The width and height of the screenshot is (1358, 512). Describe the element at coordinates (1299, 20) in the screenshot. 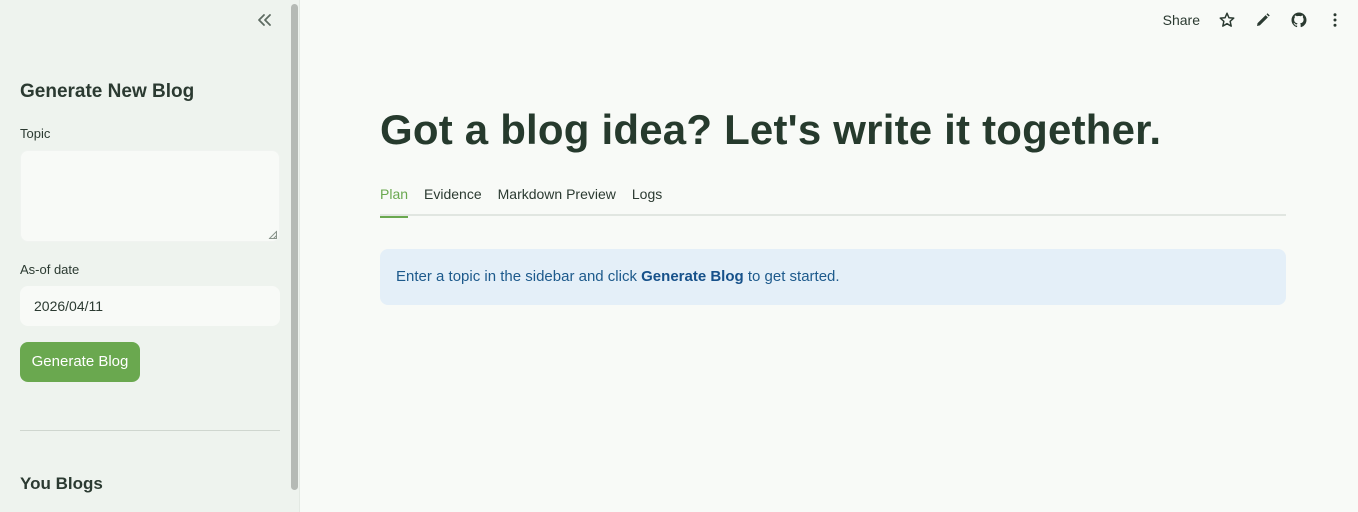

I see `github-icon` at that location.